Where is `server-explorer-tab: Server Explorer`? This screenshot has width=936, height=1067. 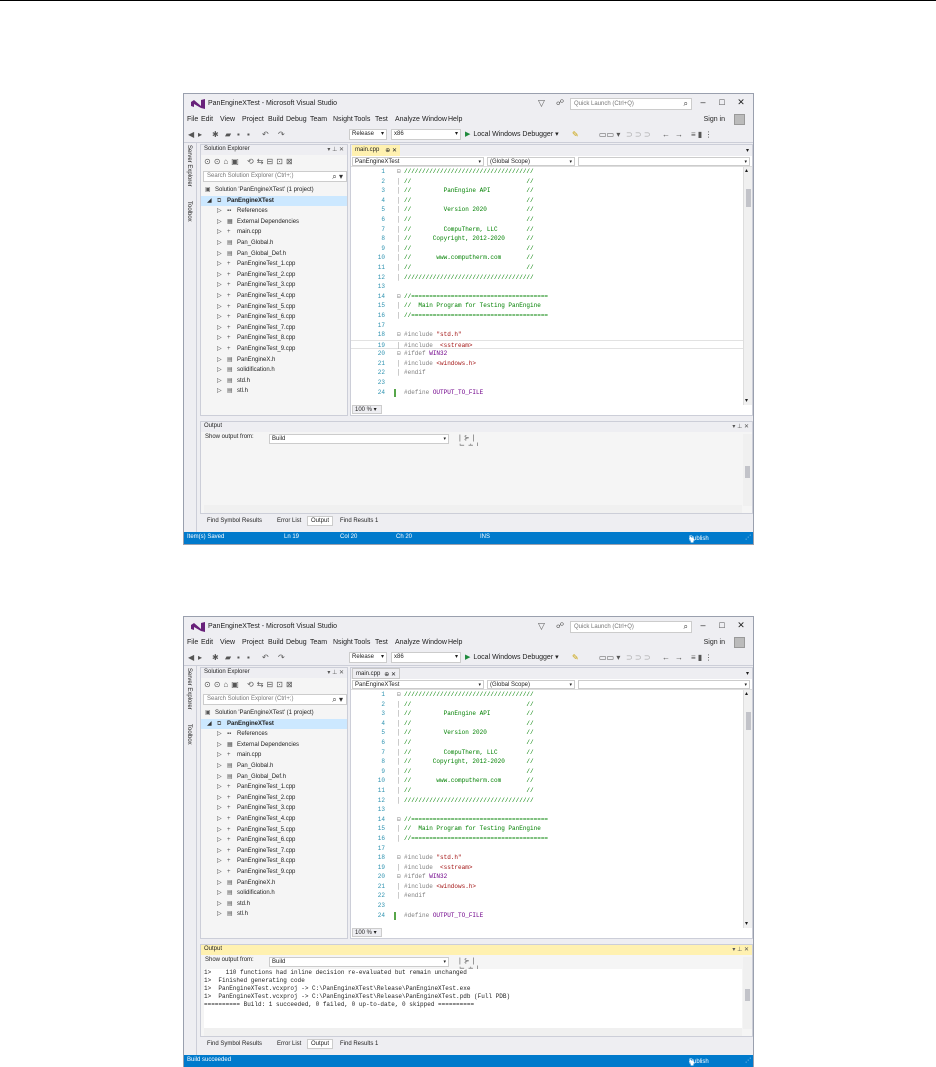 server-explorer-tab: Server Explorer is located at coordinates (189, 166).